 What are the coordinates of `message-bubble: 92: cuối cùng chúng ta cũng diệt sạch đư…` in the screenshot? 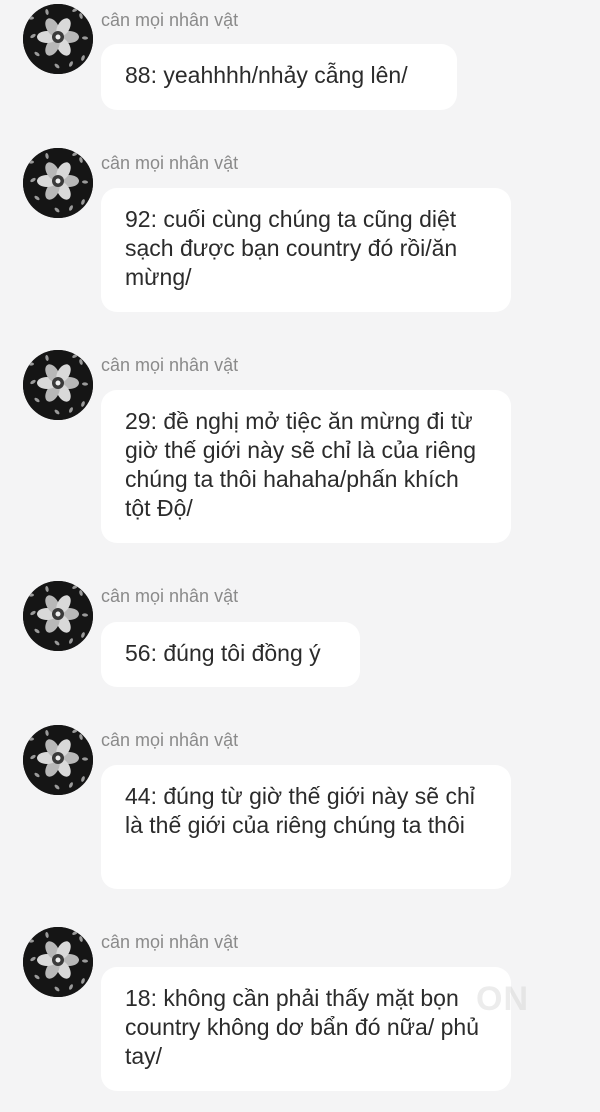 It's located at (306, 250).